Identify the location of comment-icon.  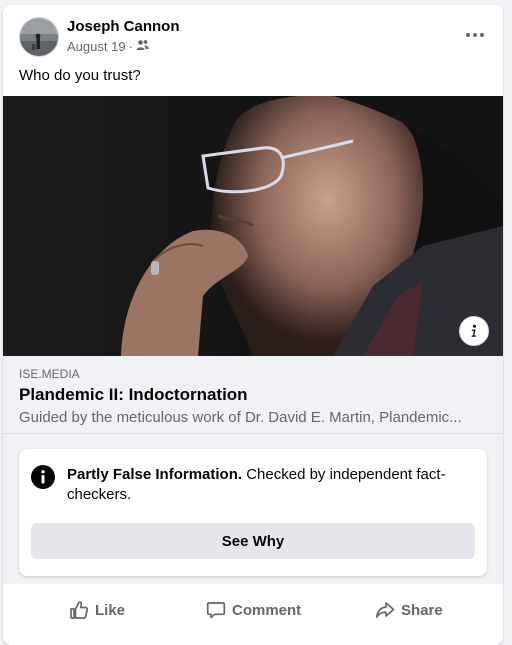
(216, 610).